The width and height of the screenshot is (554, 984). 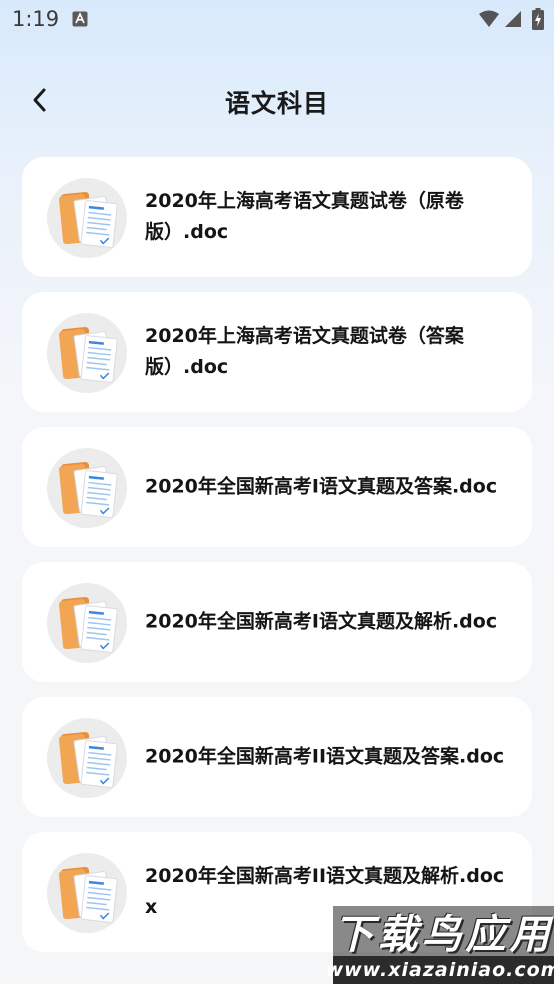 What do you see at coordinates (277, 20) in the screenshot?
I see `status-bar: 1:19` at bounding box center [277, 20].